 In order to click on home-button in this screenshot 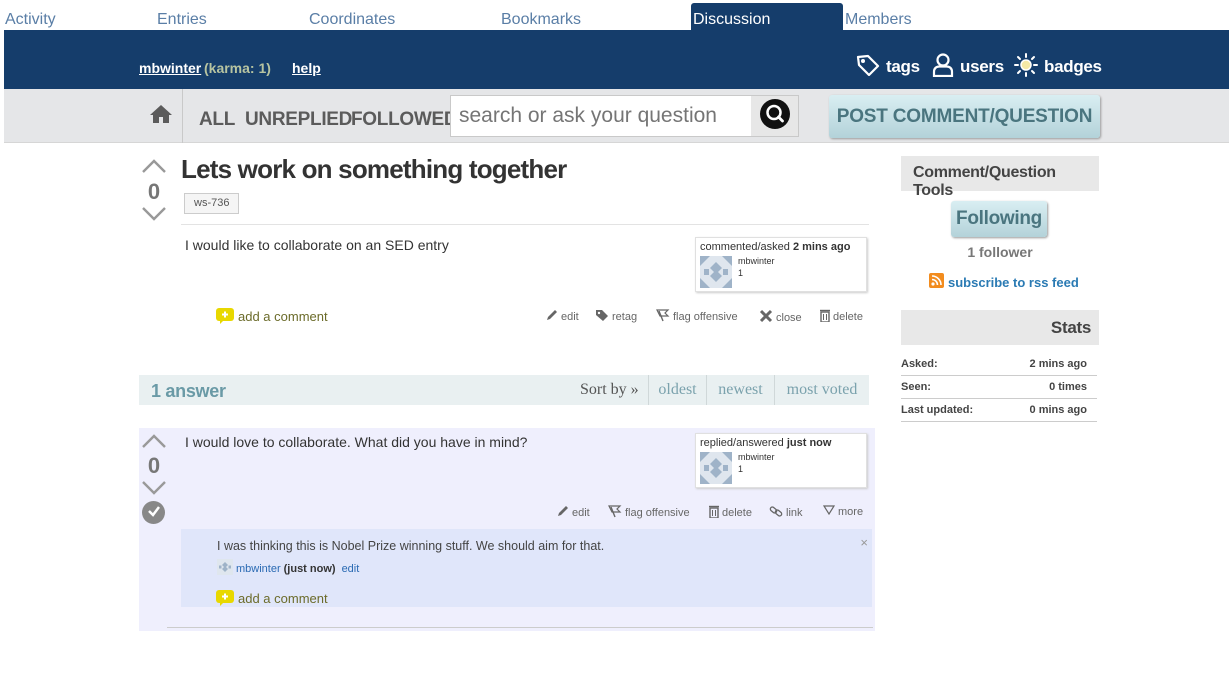, I will do `click(161, 116)`.